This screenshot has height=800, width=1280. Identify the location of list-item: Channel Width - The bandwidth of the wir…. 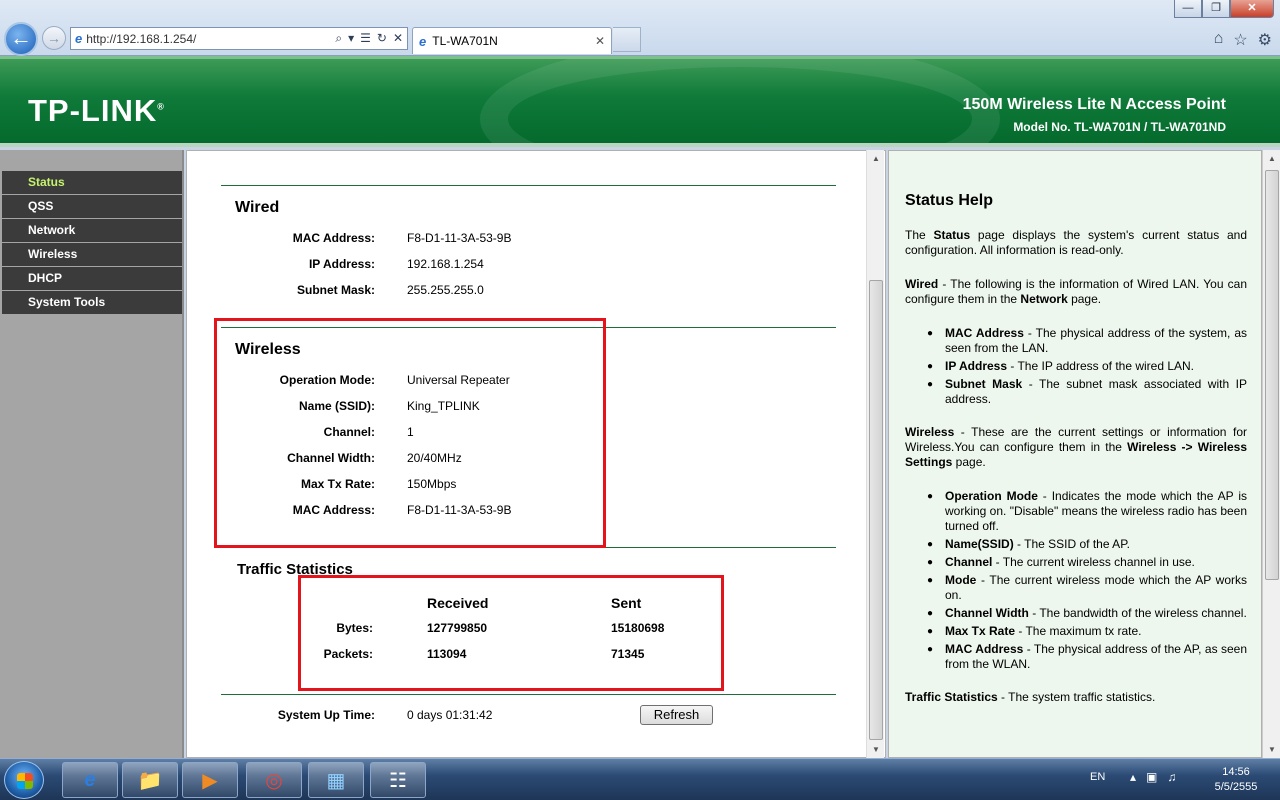
(1087, 613).